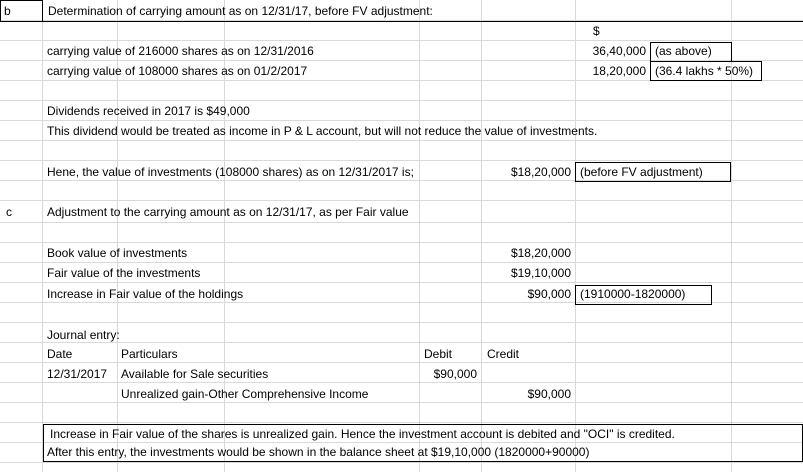 The image size is (803, 472). What do you see at coordinates (641, 172) in the screenshot?
I see `summary-note: (before FV adjustment)` at bounding box center [641, 172].